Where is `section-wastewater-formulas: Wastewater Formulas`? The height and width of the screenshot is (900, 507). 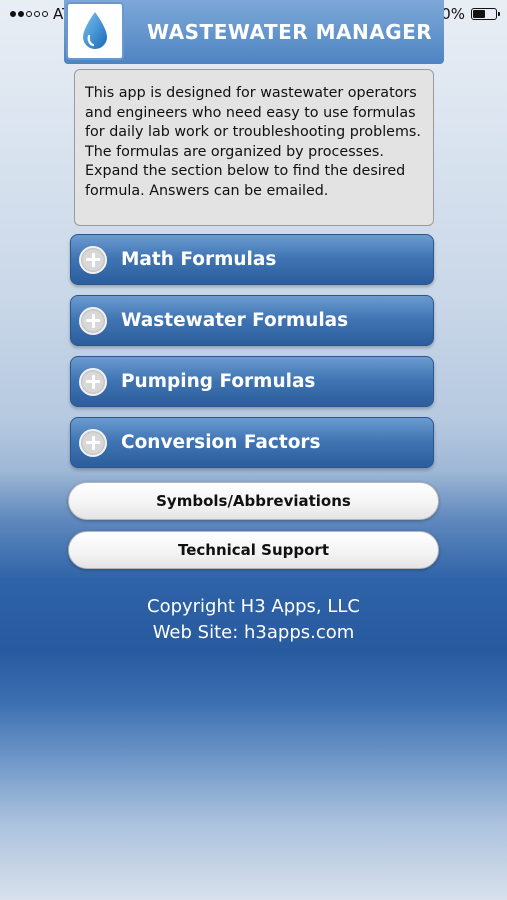 section-wastewater-formulas: Wastewater Formulas is located at coordinates (252, 320).